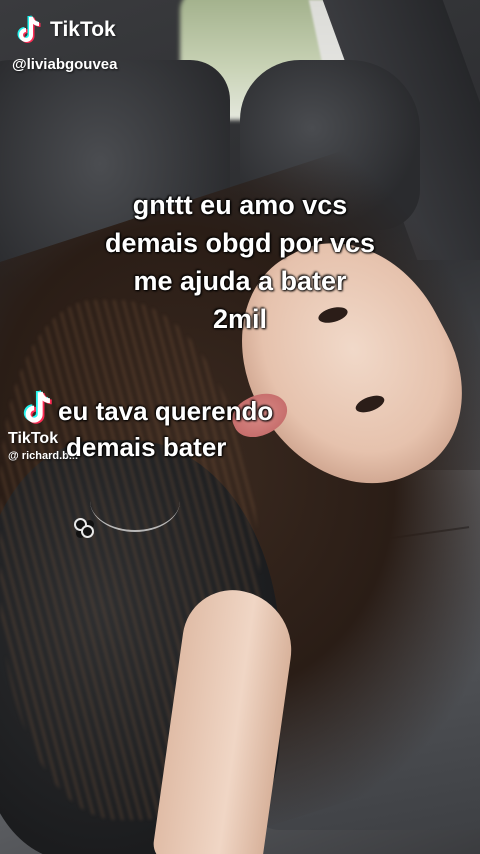  I want to click on clover-pendant-icon, so click(84, 528).